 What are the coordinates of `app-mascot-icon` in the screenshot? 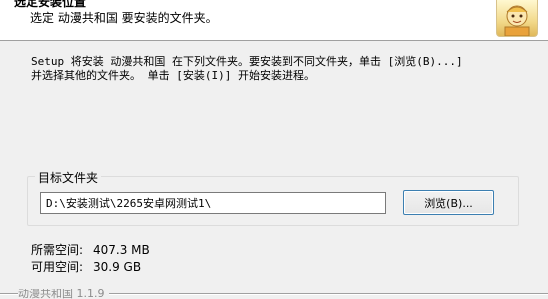 It's located at (517, 18).